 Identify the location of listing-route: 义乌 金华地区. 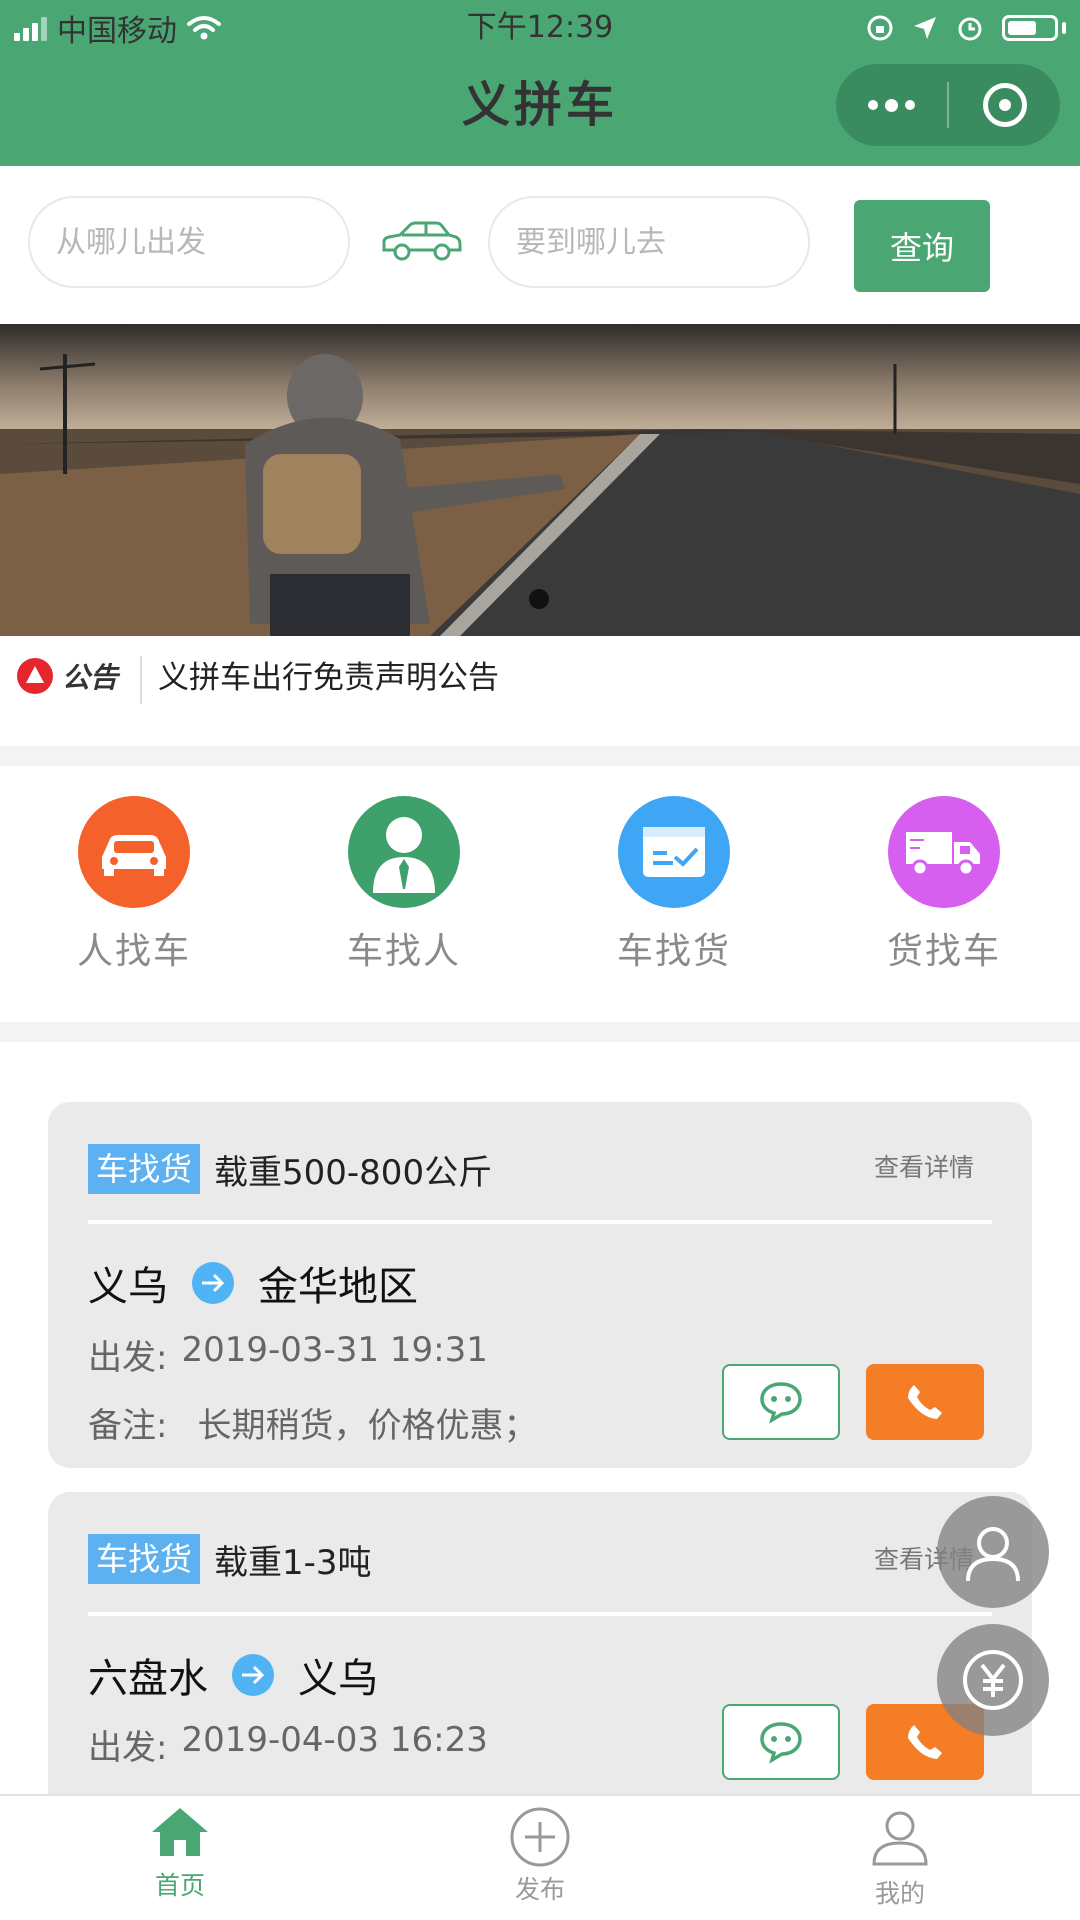
(253, 1283).